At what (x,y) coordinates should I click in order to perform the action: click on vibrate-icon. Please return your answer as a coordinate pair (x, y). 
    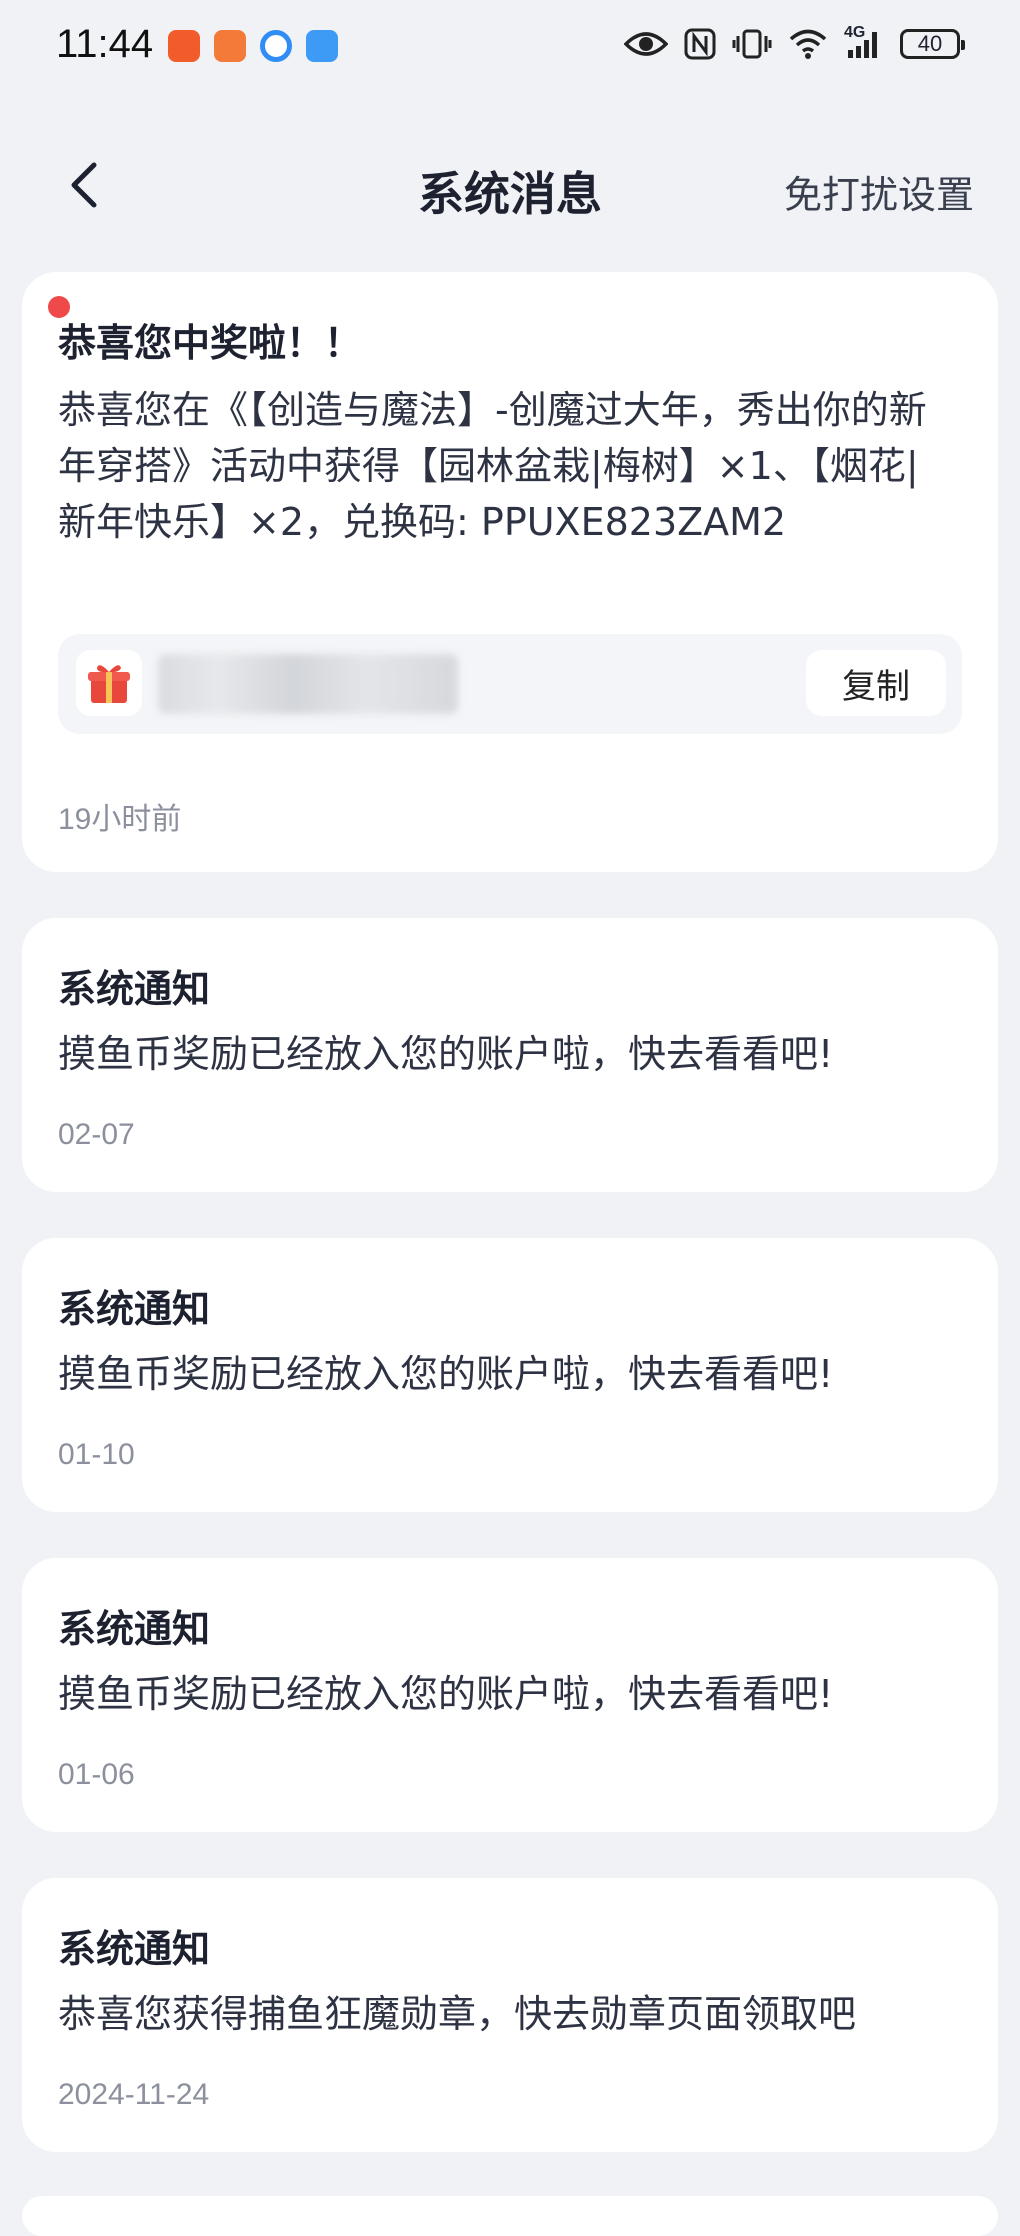
    Looking at the image, I should click on (752, 44).